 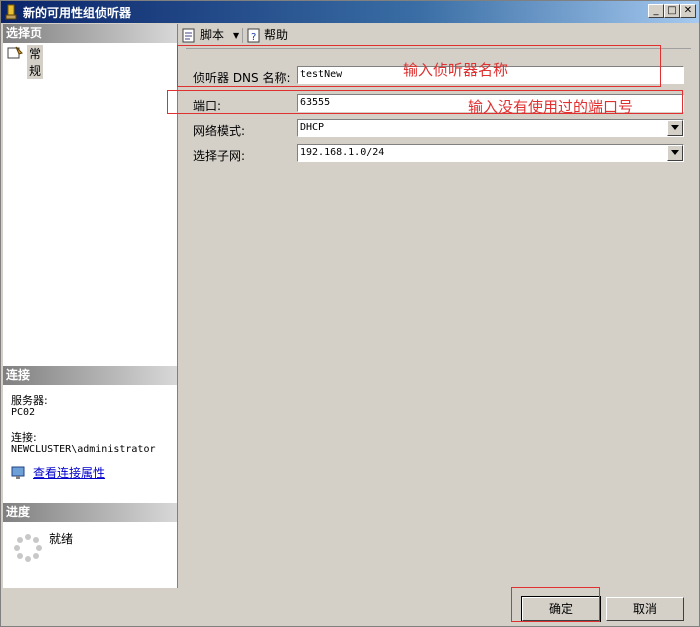 What do you see at coordinates (18, 472) in the screenshot?
I see `connection-properties-icon` at bounding box center [18, 472].